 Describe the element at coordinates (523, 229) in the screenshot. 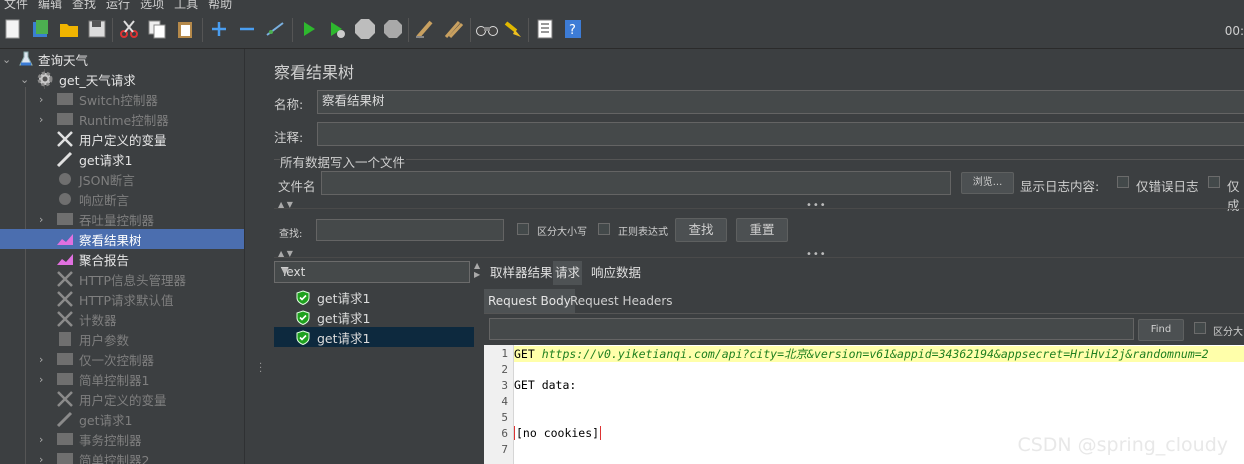

I see `case-sensitive-checkbox` at that location.